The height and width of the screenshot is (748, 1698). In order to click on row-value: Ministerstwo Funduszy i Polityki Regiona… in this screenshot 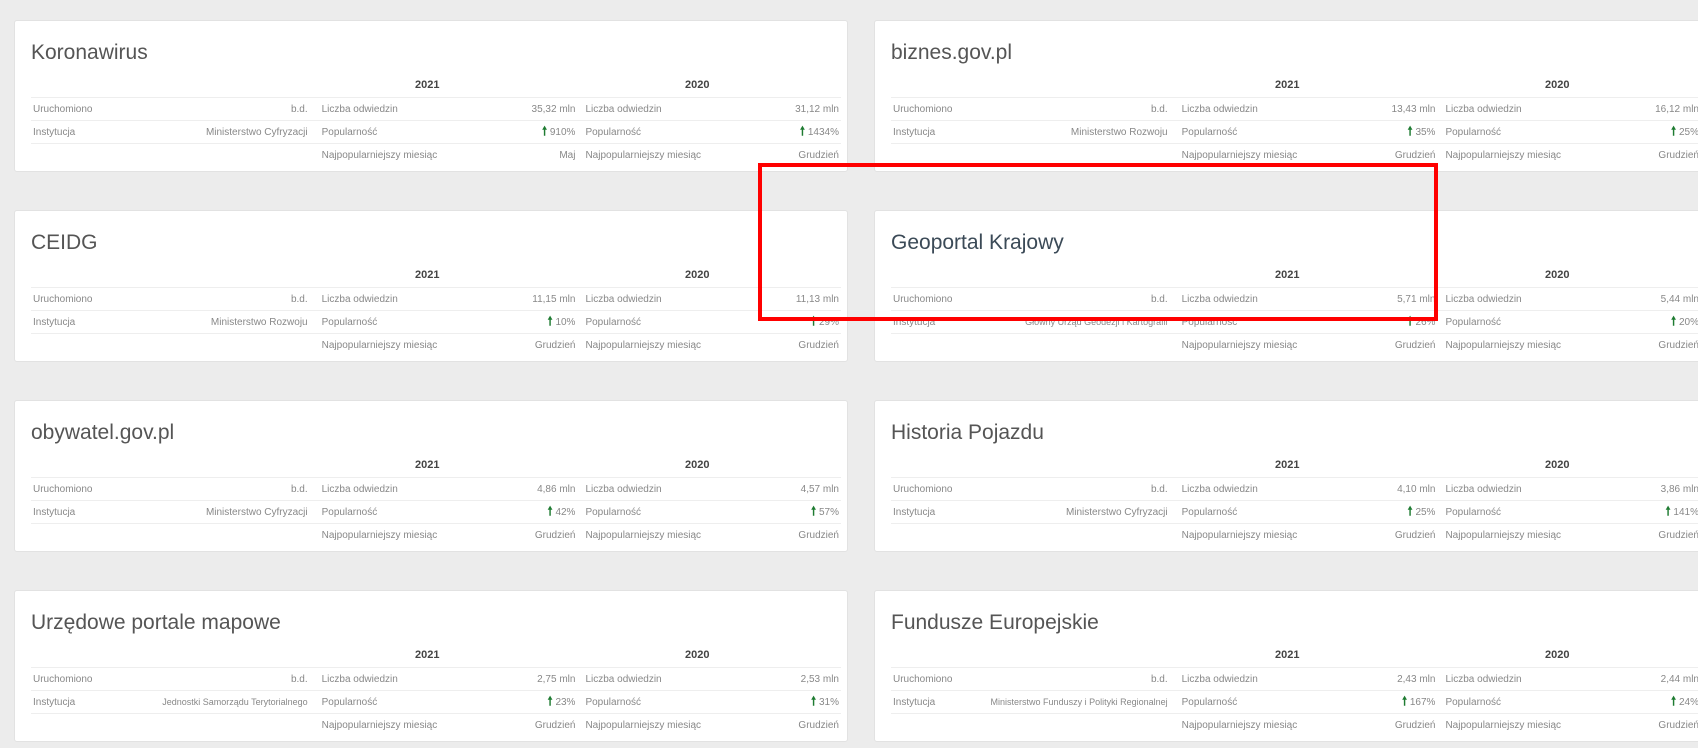, I will do `click(1070, 702)`.